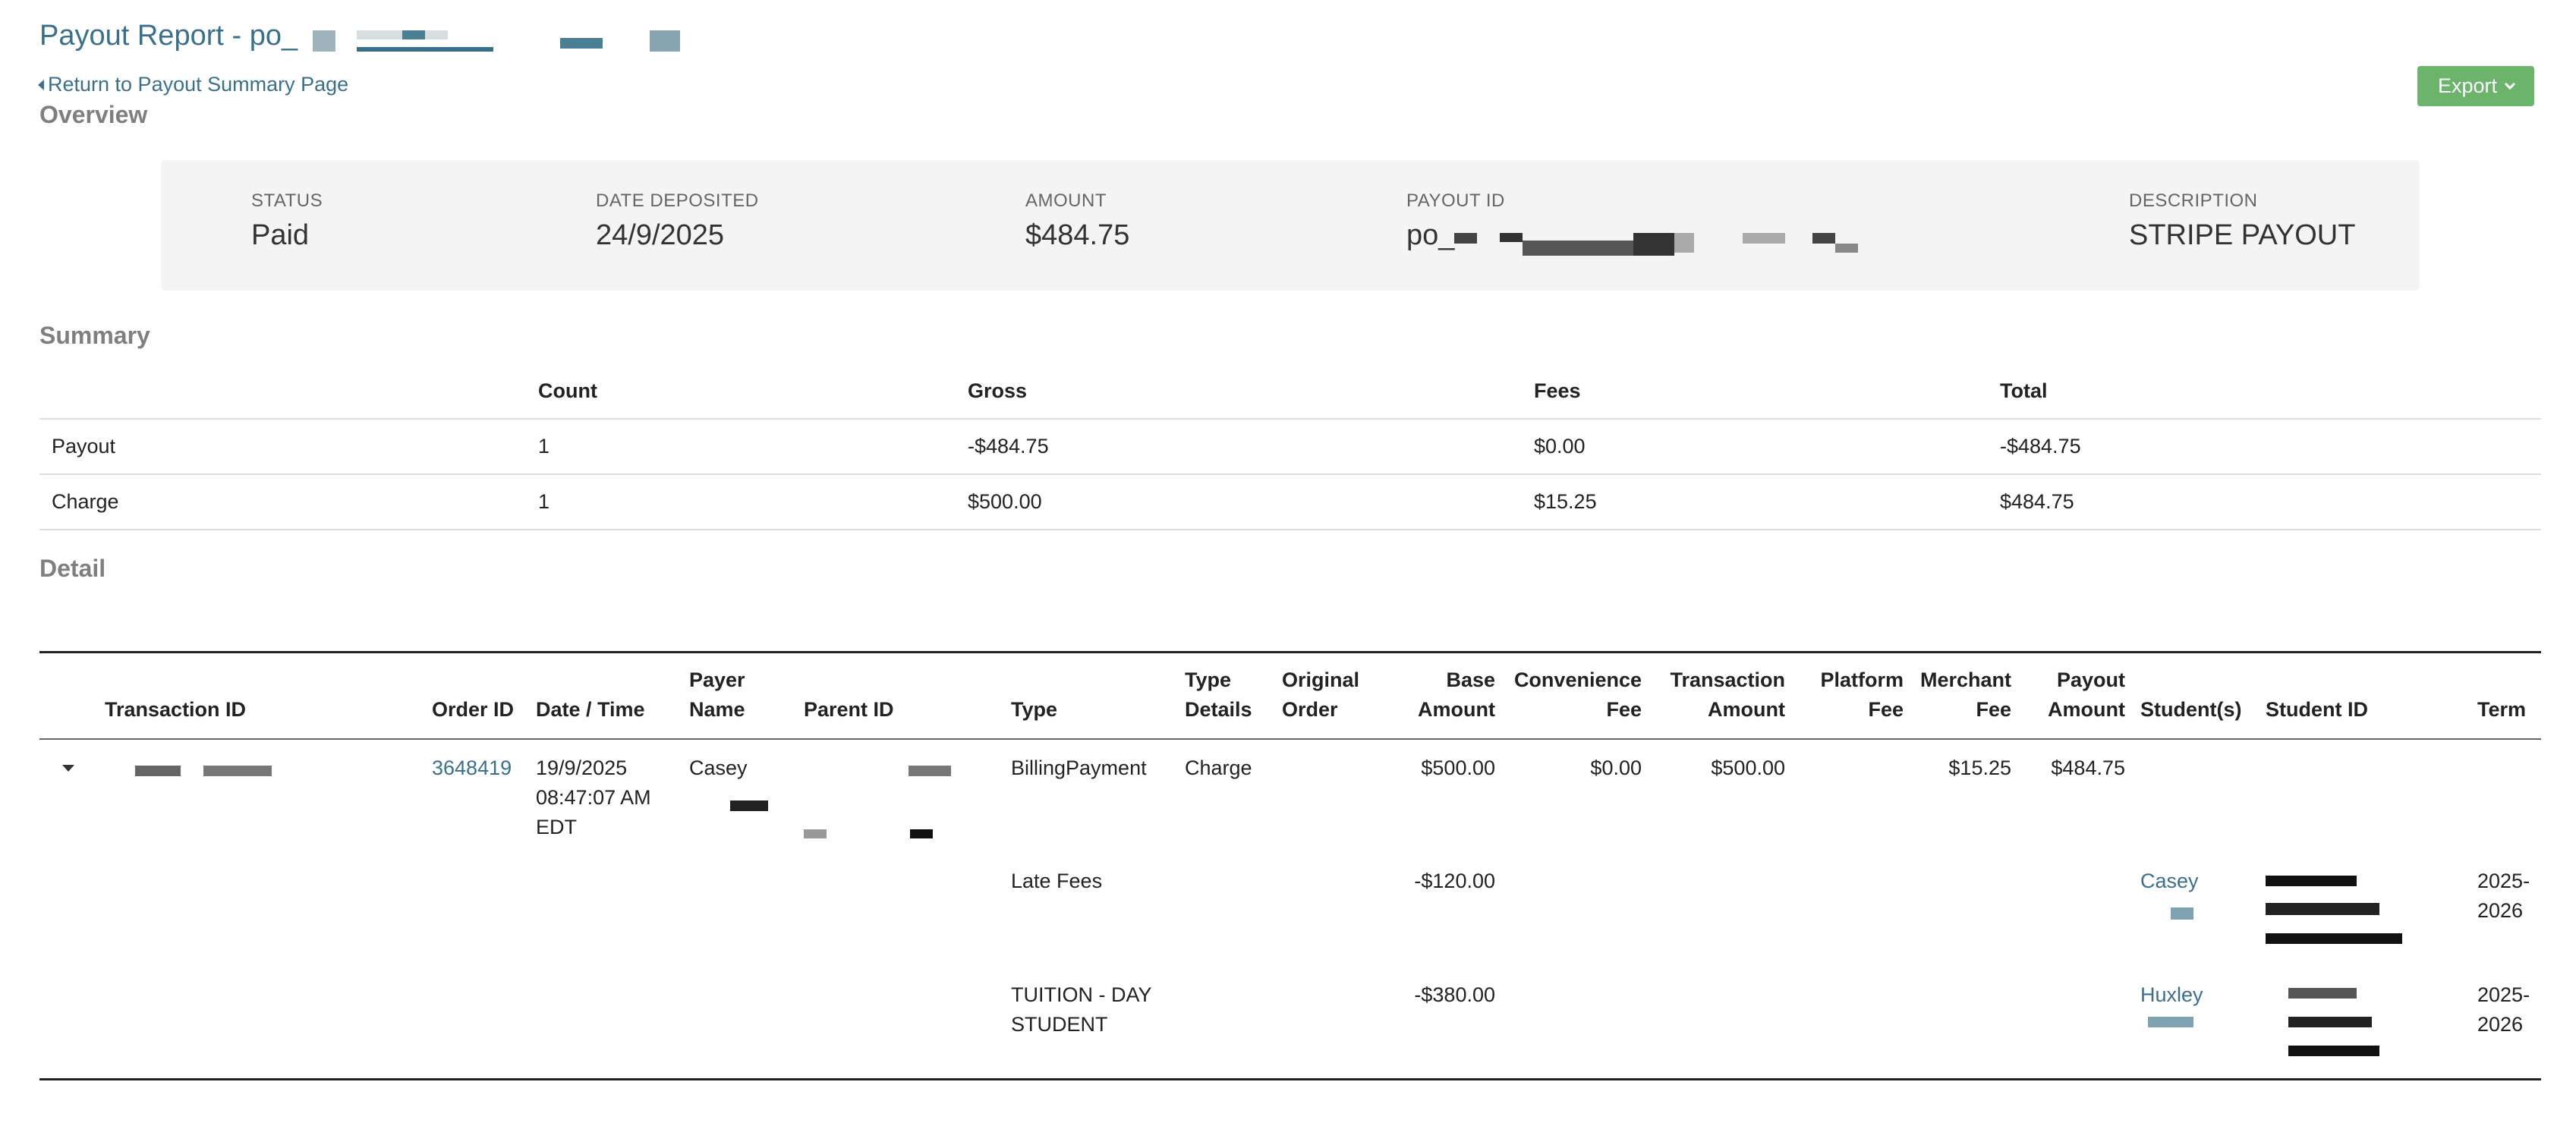 The width and height of the screenshot is (2576, 1126). Describe the element at coordinates (718, 767) in the screenshot. I see `payer-name: Casey` at that location.